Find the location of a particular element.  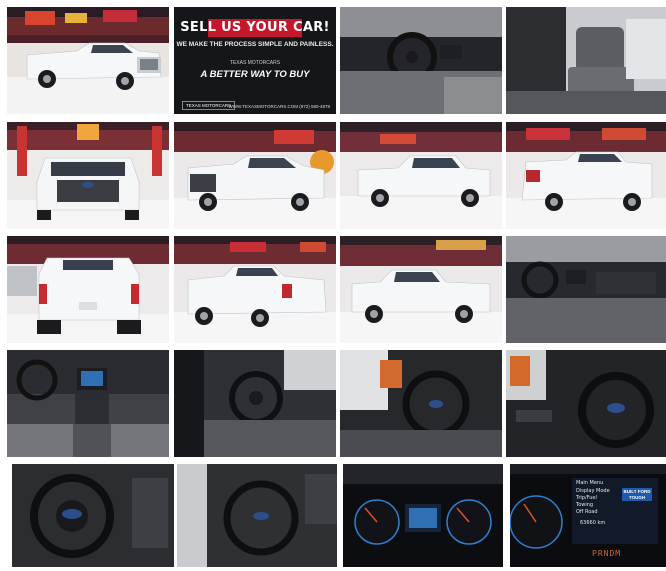

photo-truck-front-three-quarter is located at coordinates (88, 60).